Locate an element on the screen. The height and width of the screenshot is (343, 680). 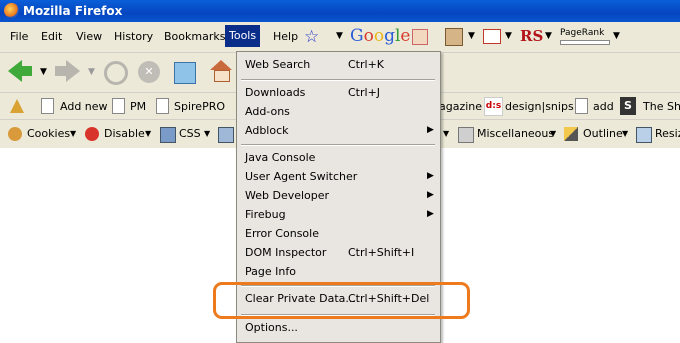
window-title: Mozilla Firefox is located at coordinates (73, 11).